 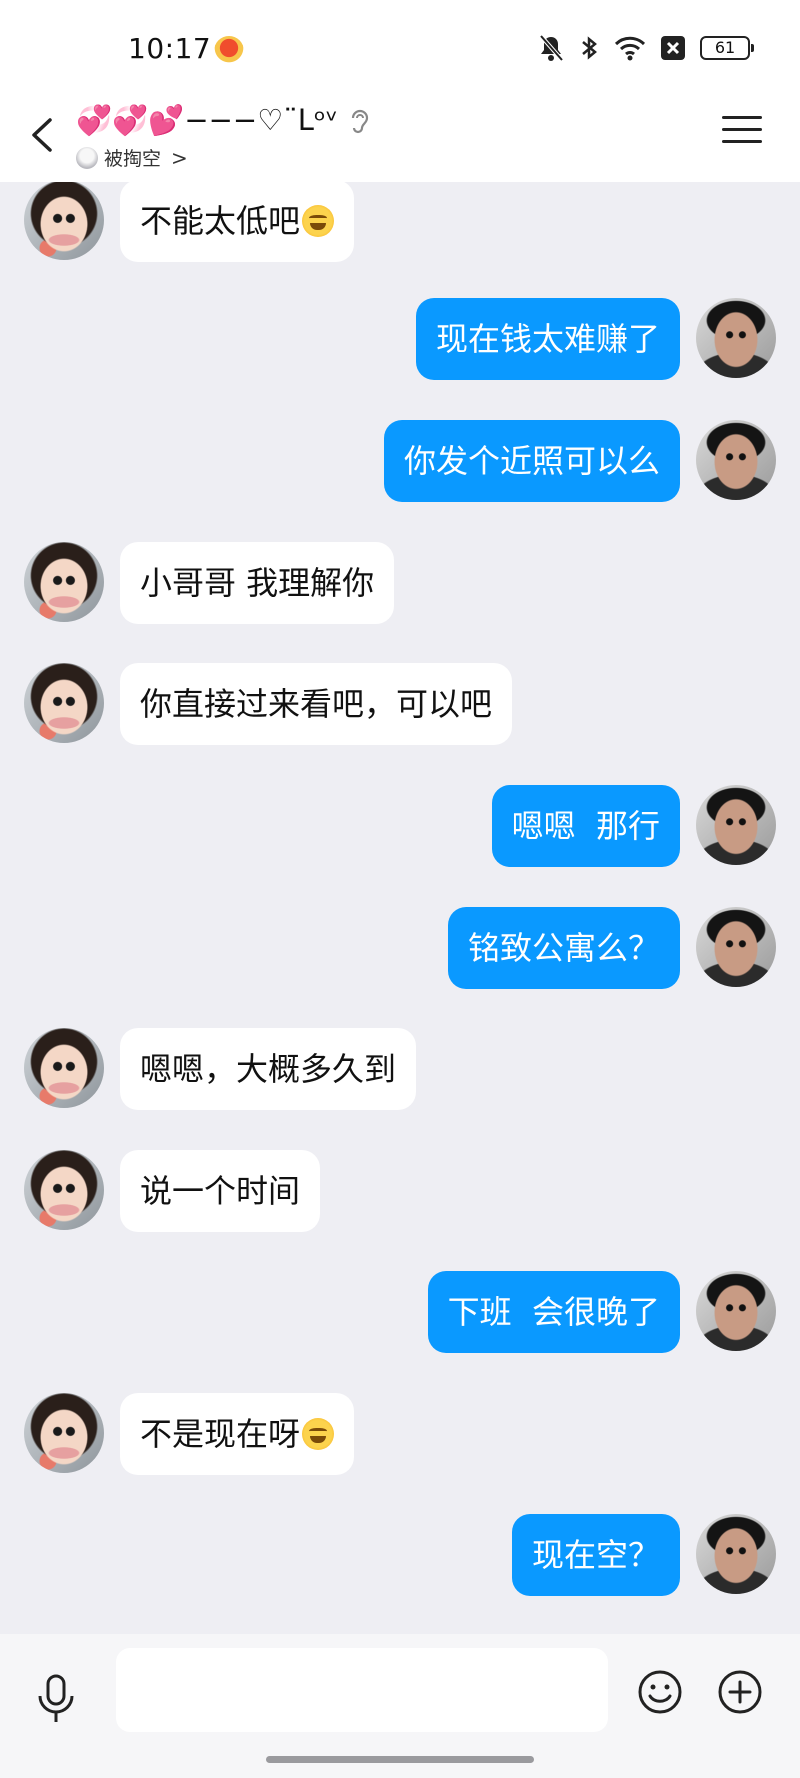 I want to click on voice-input-button, so click(x=56, y=1699).